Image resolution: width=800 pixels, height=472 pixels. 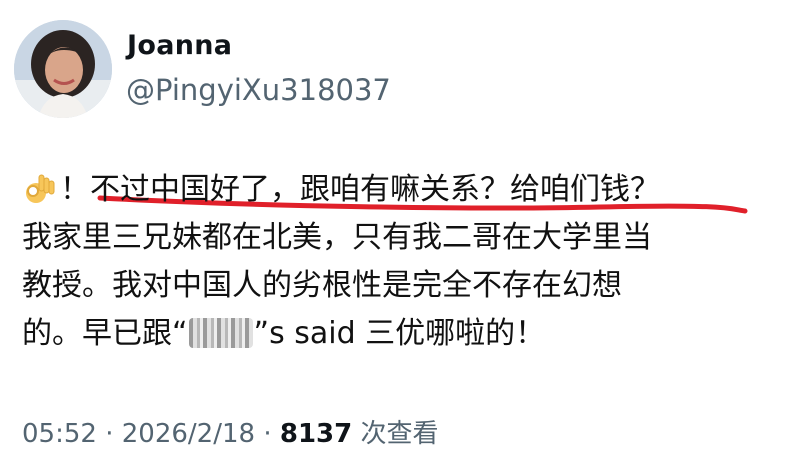 What do you see at coordinates (188, 434) in the screenshot?
I see `tweet-date: 2026/2/18` at bounding box center [188, 434].